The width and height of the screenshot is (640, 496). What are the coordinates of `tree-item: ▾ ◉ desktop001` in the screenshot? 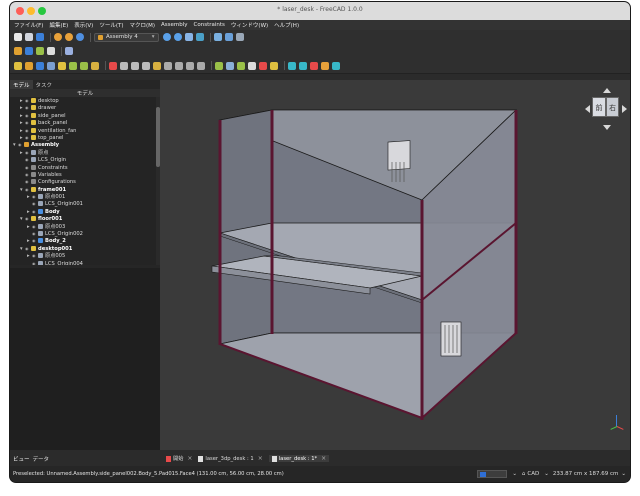 It's located at (83, 248).